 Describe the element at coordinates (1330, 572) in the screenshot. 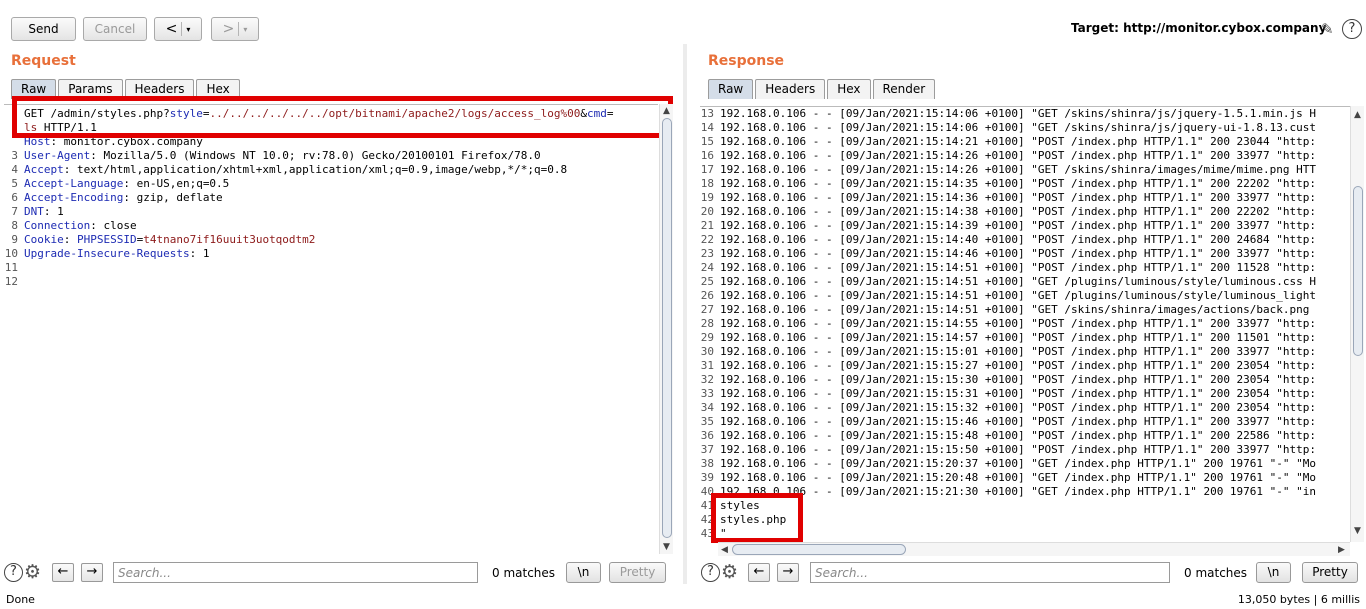

I see `response-pretty-button: Pretty` at that location.